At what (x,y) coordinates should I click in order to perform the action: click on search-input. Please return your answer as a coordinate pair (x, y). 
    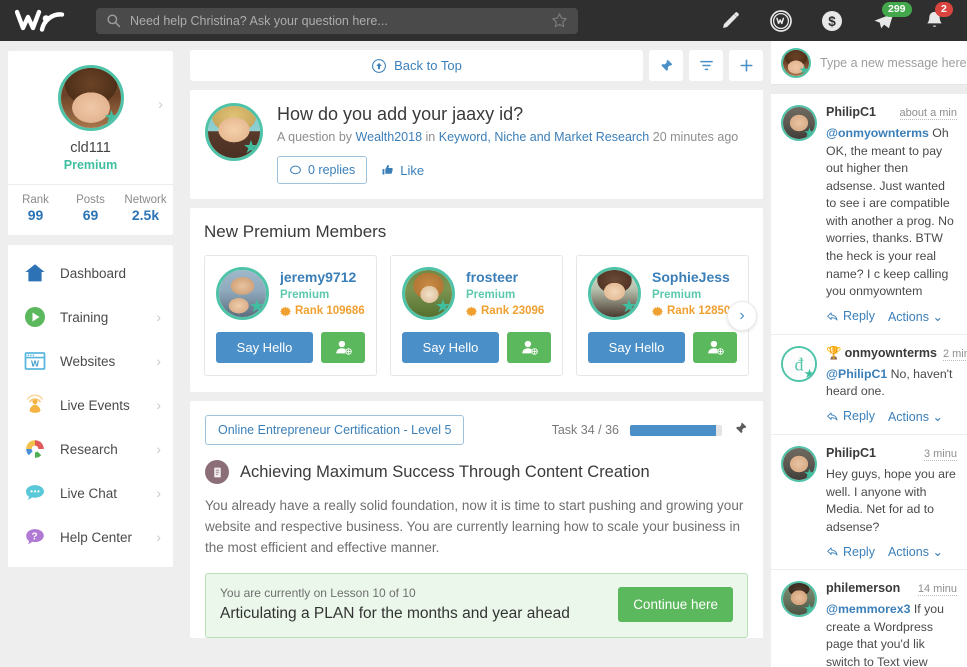
    Looking at the image, I should click on (340, 20).